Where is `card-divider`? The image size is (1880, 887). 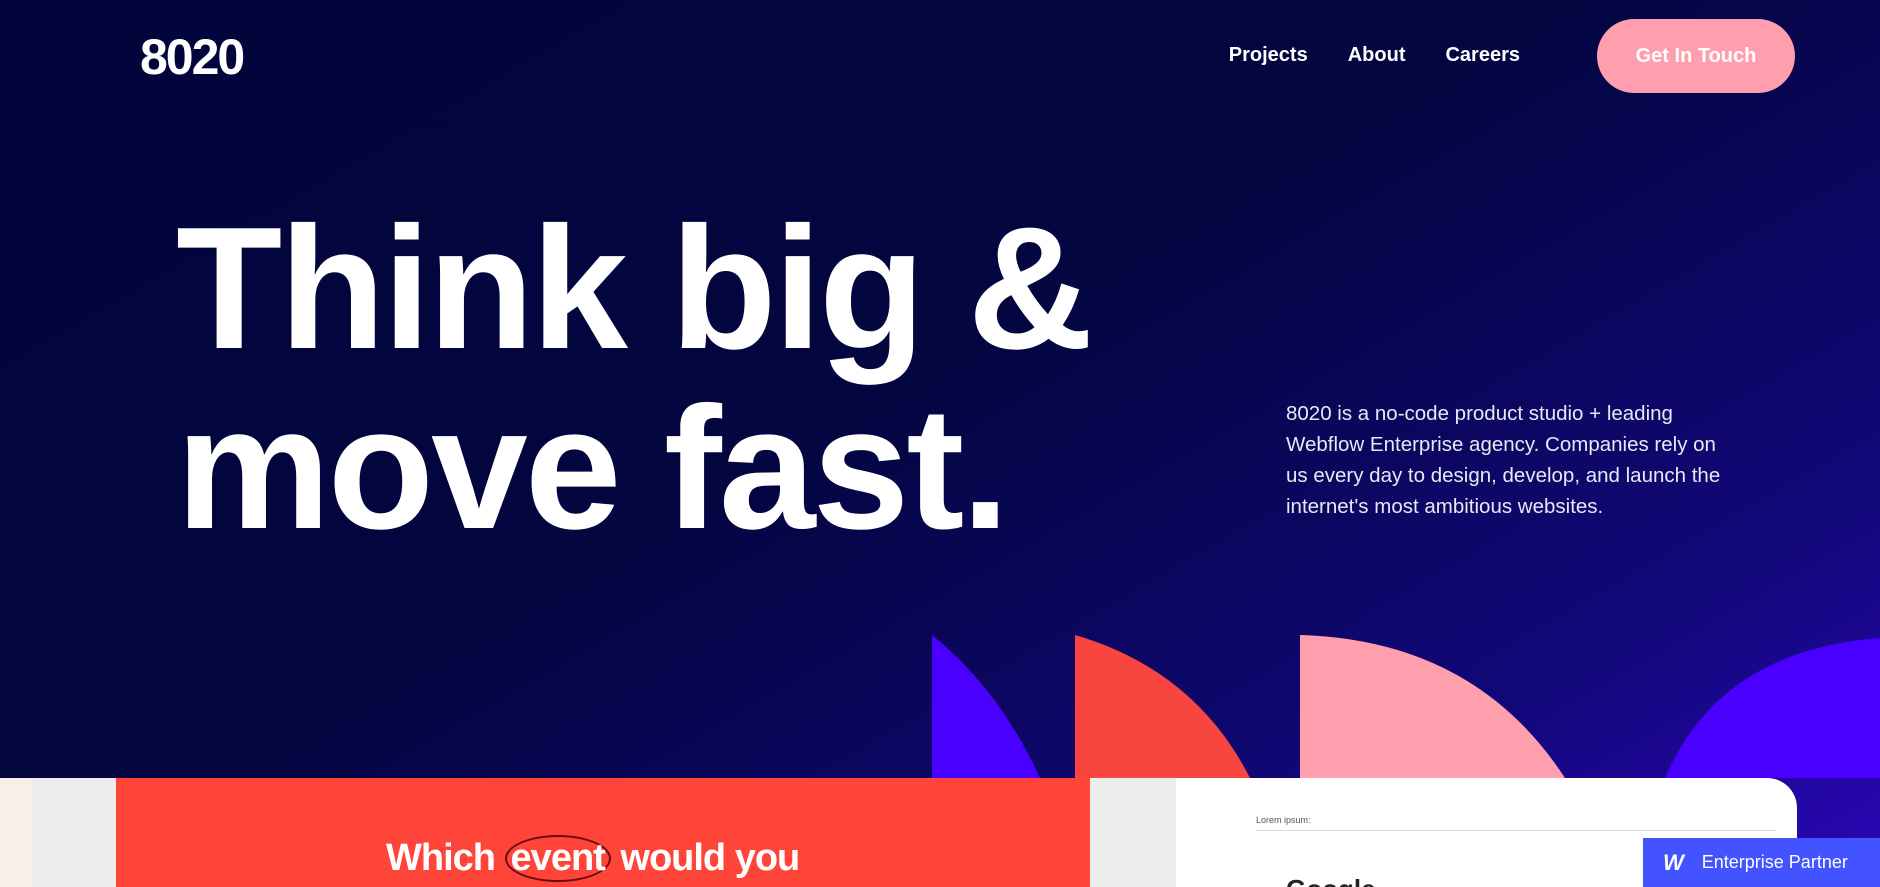
card-divider is located at coordinates (1516, 830).